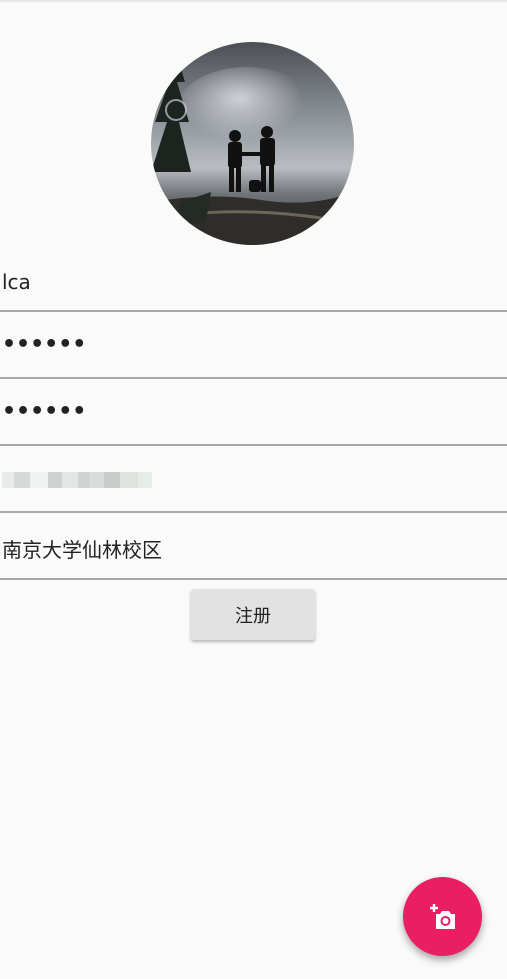 Image resolution: width=507 pixels, height=979 pixels. Describe the element at coordinates (253, 547) in the screenshot. I see `address-field: 南京大学仙林校区` at that location.